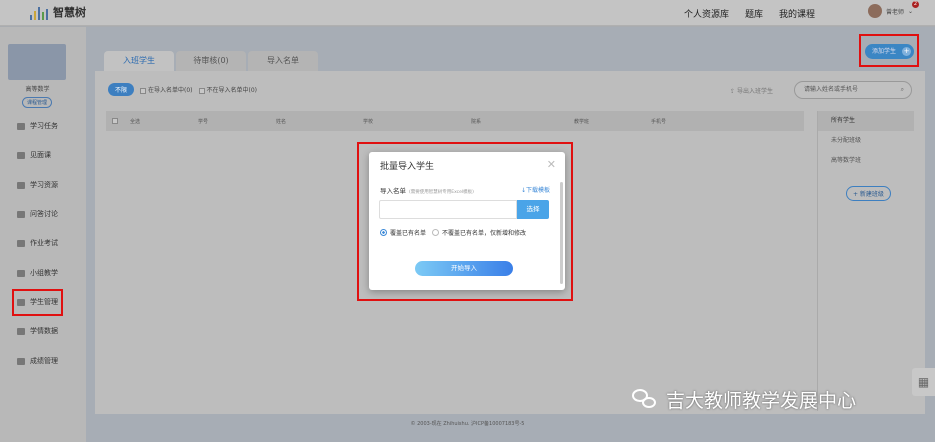  I want to click on watermark: 吉大教师教学发展中心, so click(744, 399).